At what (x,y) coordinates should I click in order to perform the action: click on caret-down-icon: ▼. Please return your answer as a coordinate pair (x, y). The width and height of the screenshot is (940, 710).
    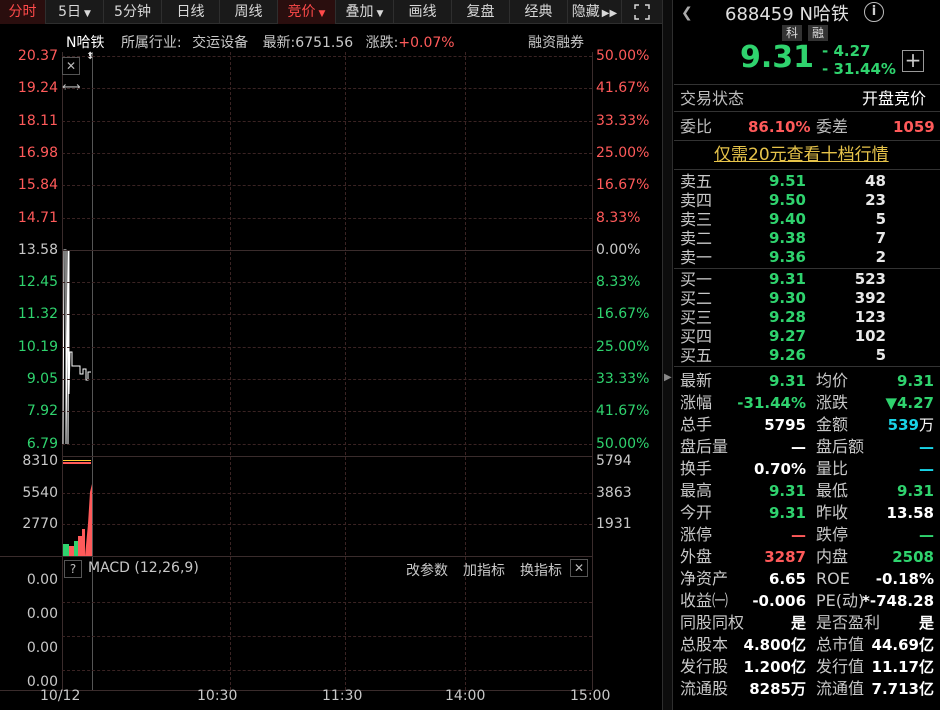
    Looking at the image, I should click on (380, 14).